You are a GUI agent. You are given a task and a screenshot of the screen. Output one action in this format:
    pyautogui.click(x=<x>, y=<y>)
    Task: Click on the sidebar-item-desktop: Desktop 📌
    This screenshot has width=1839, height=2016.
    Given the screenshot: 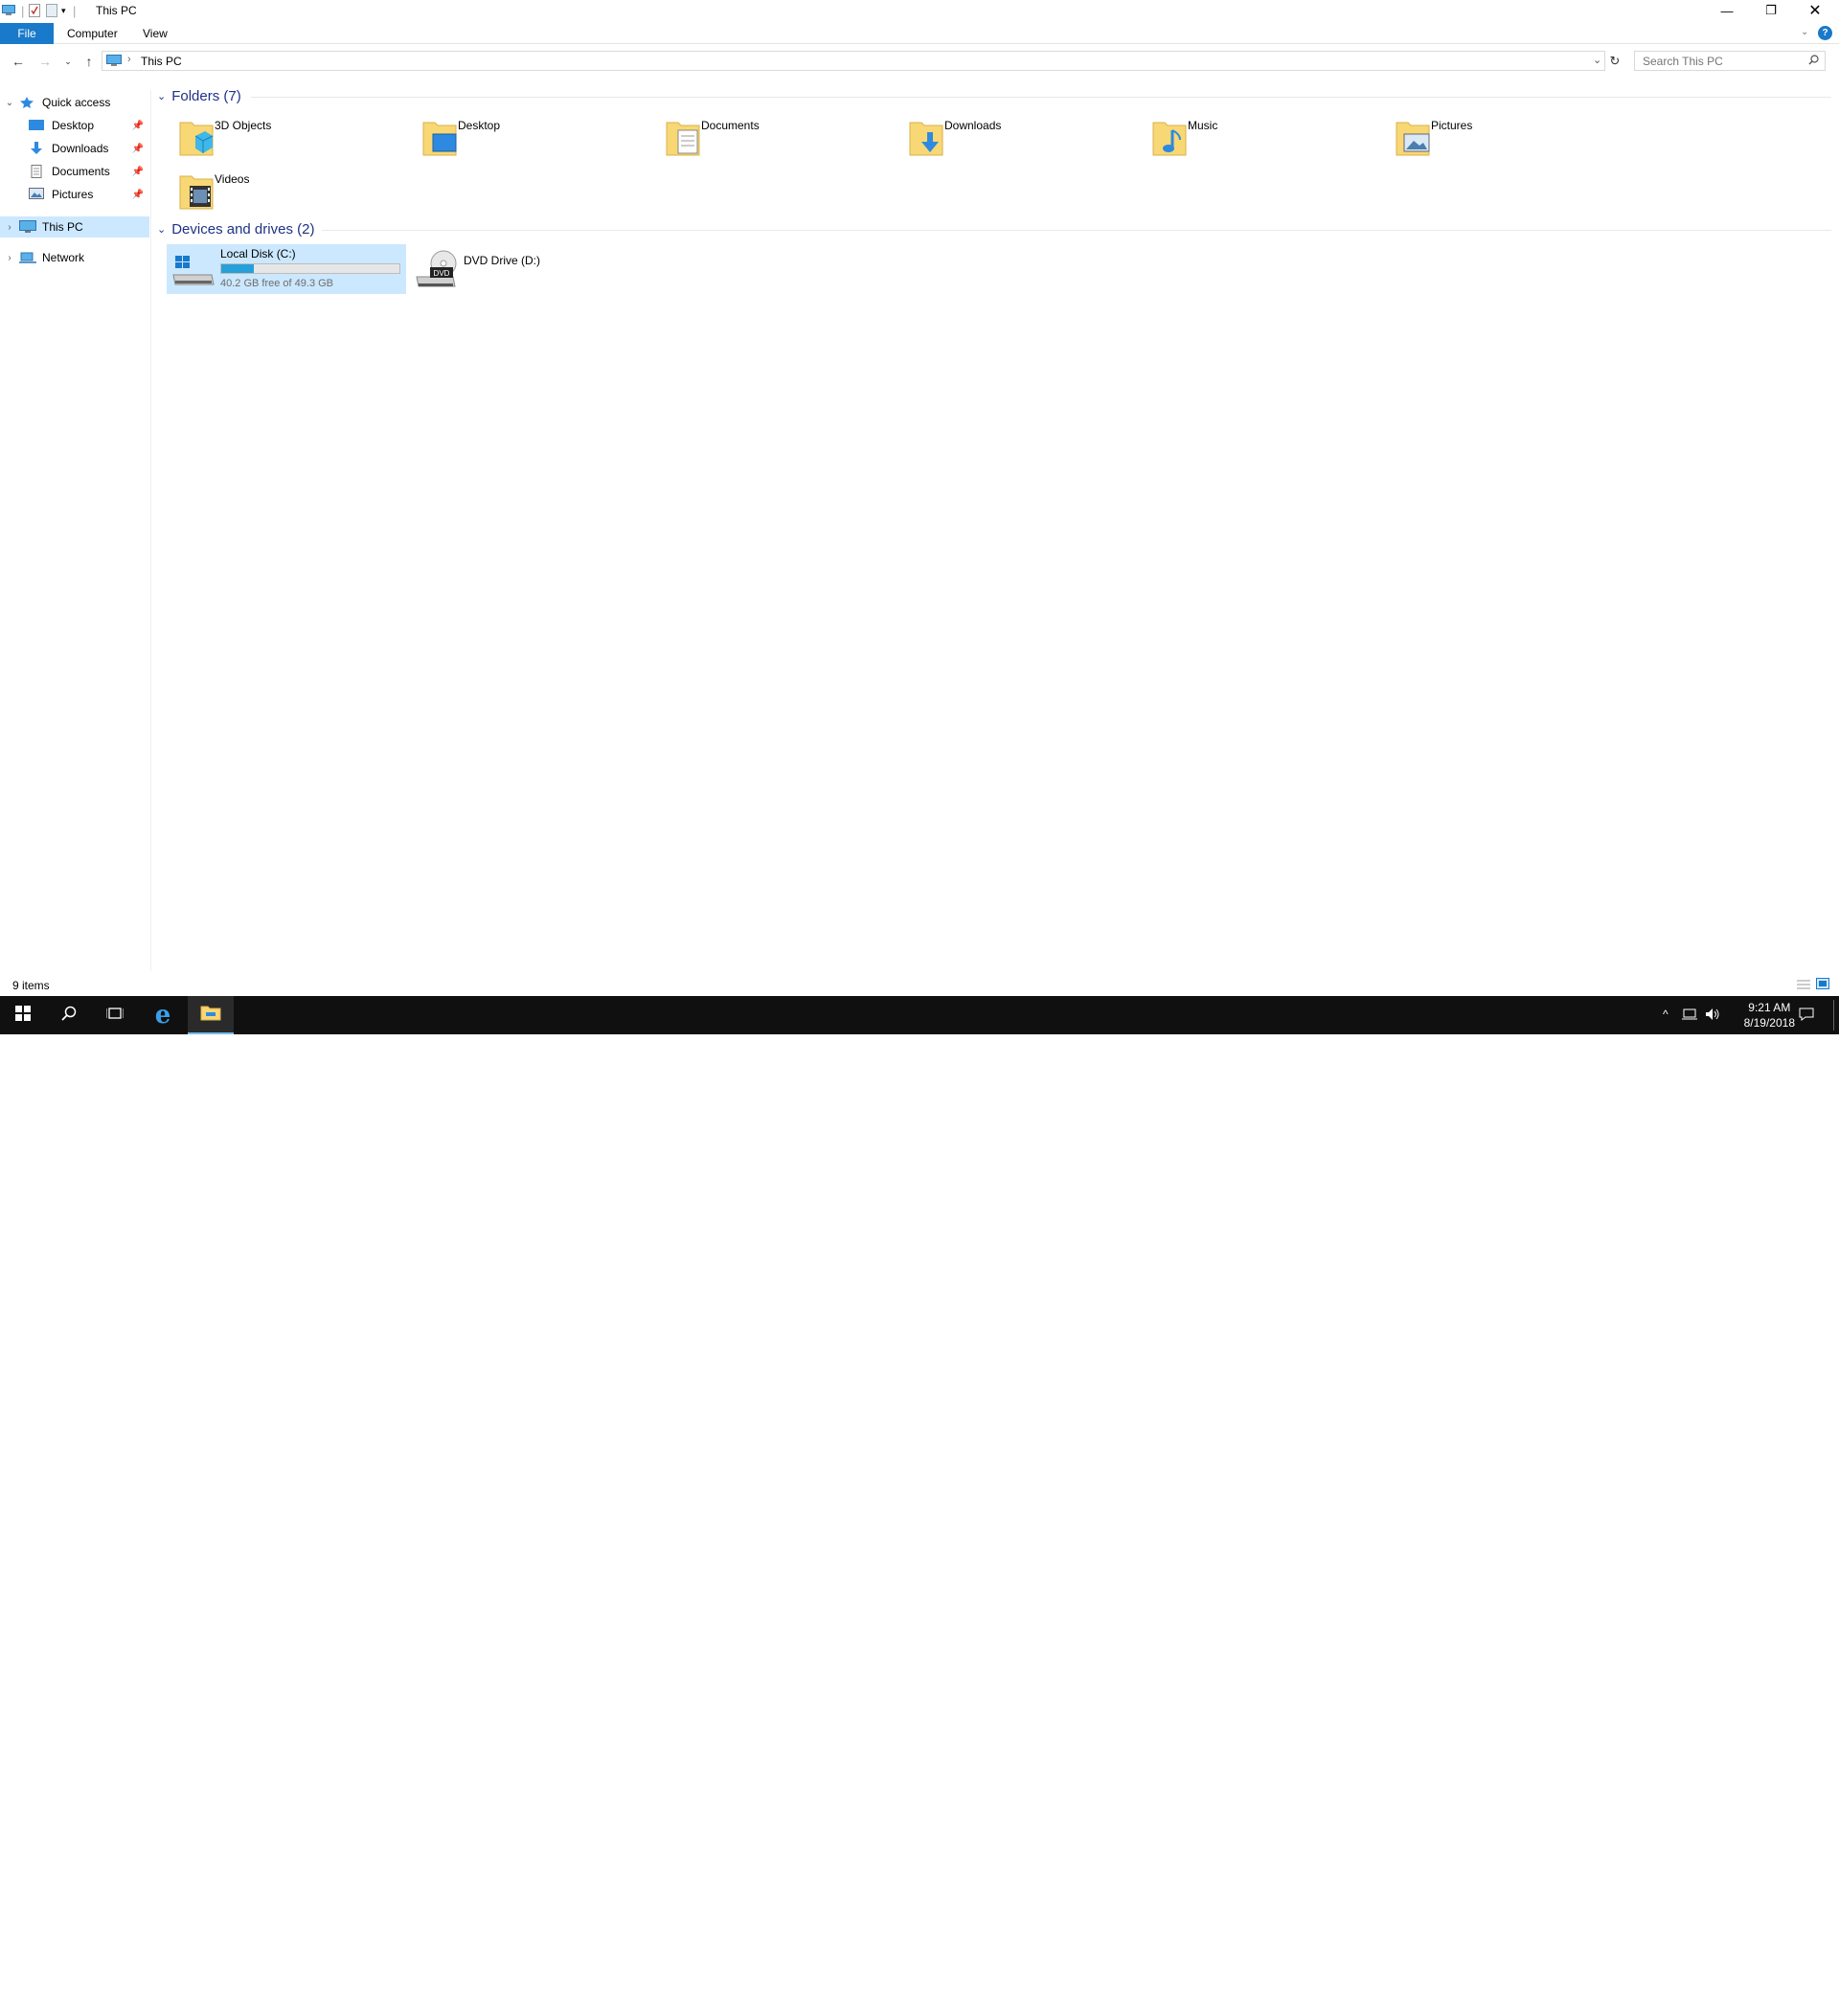 What is the action you would take?
    pyautogui.click(x=74, y=125)
    